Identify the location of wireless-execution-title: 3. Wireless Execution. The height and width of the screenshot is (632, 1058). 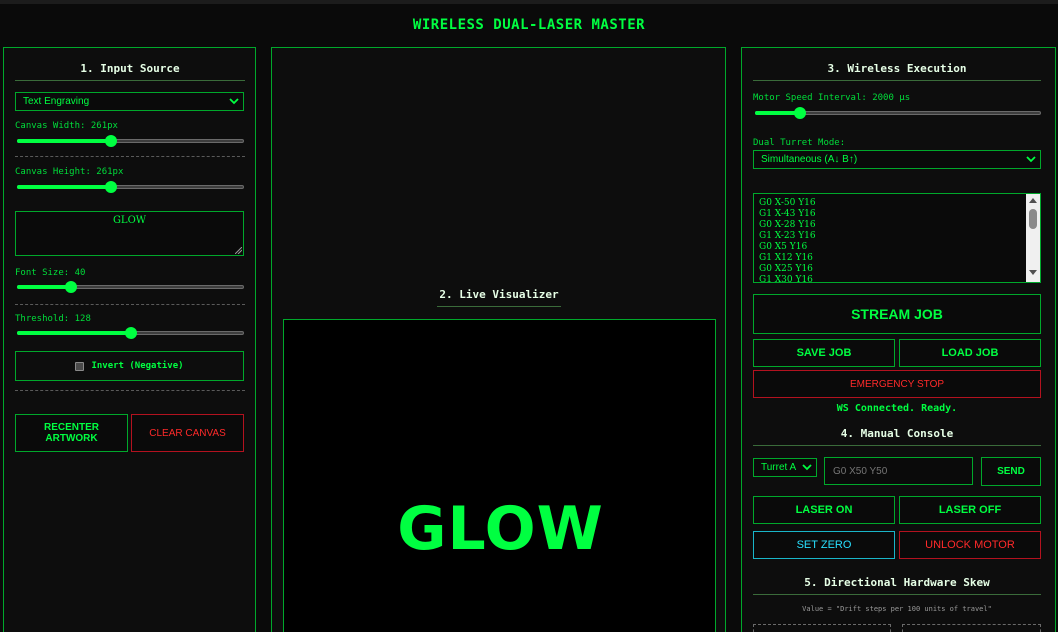
(897, 71).